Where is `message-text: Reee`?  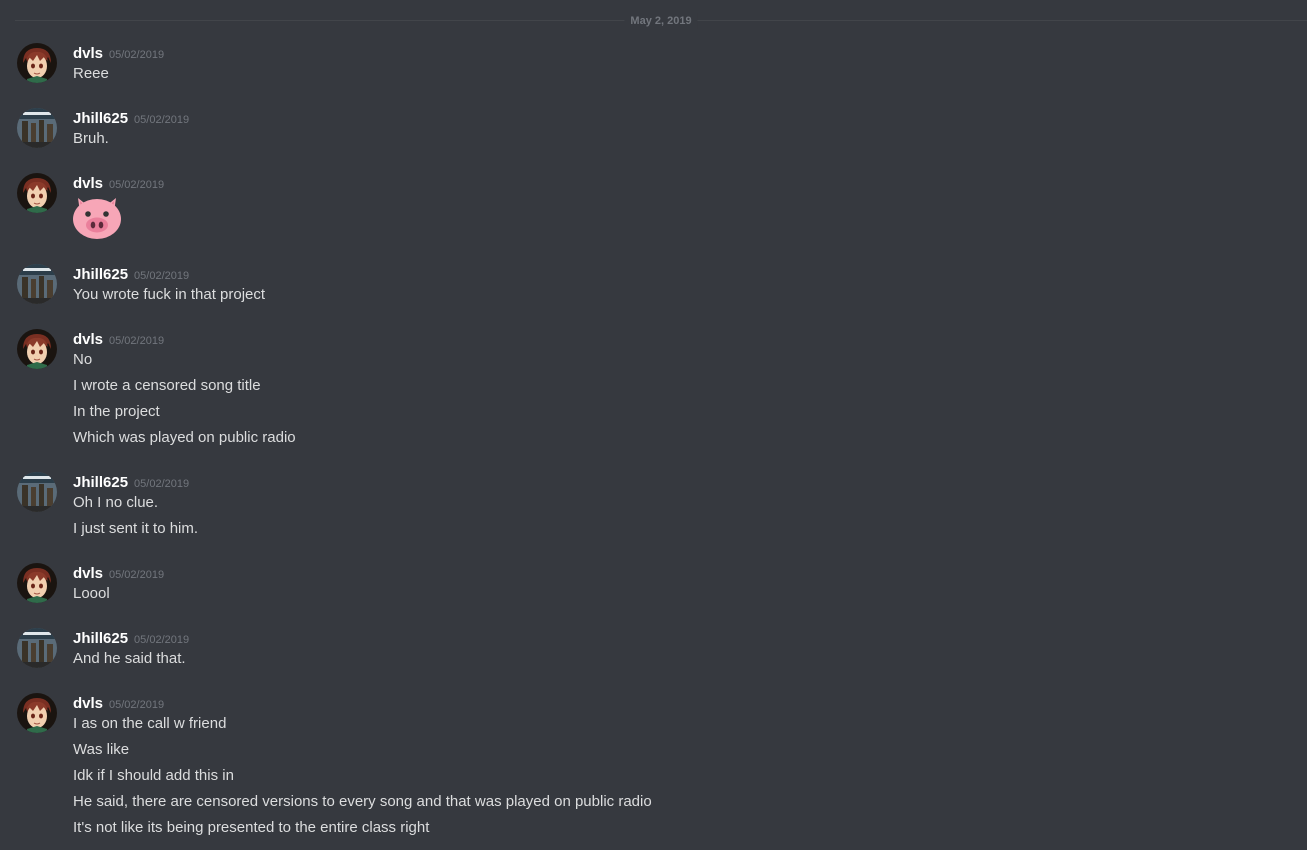
message-text: Reee is located at coordinates (91, 73).